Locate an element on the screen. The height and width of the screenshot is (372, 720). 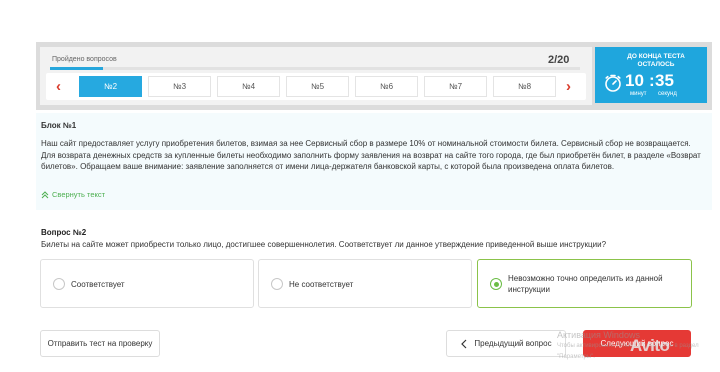
timer-seconds: 35 is located at coordinates (664, 80).